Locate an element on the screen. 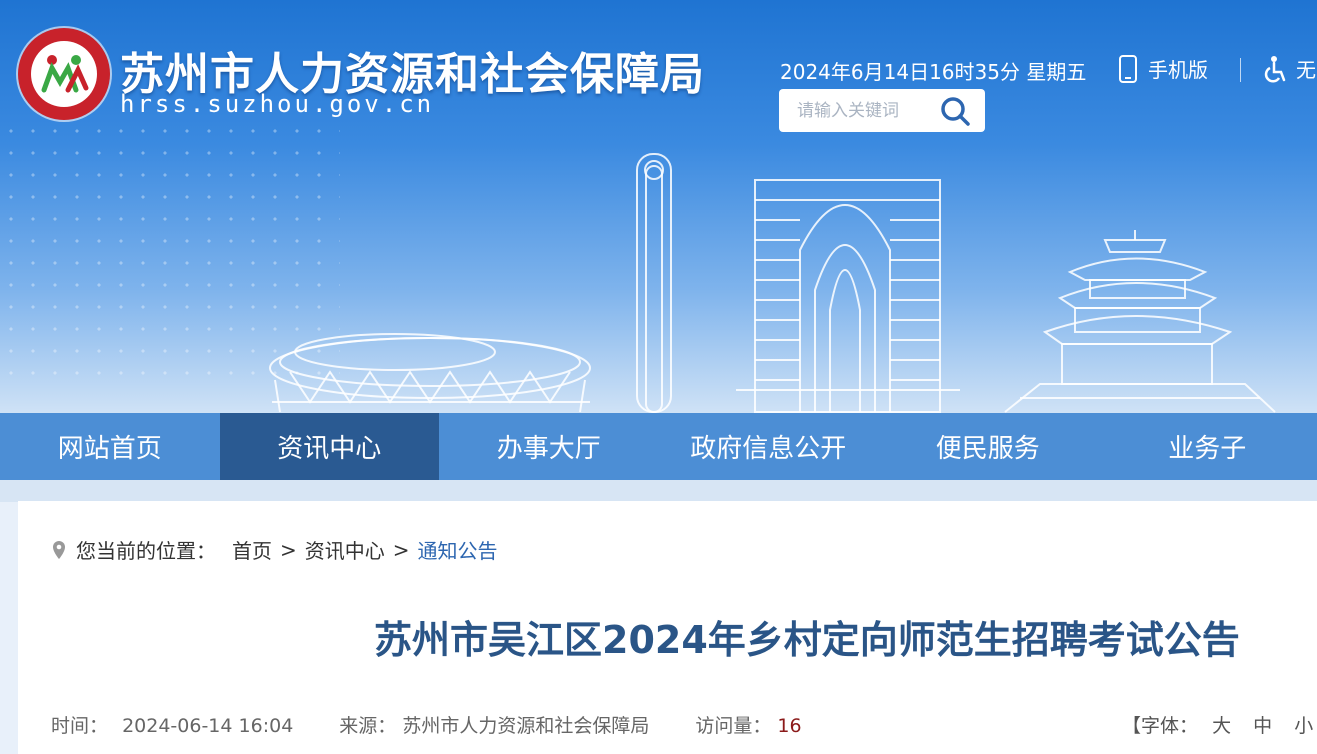 The width and height of the screenshot is (1317, 754). accessibility-icon is located at coordinates (1275, 69).